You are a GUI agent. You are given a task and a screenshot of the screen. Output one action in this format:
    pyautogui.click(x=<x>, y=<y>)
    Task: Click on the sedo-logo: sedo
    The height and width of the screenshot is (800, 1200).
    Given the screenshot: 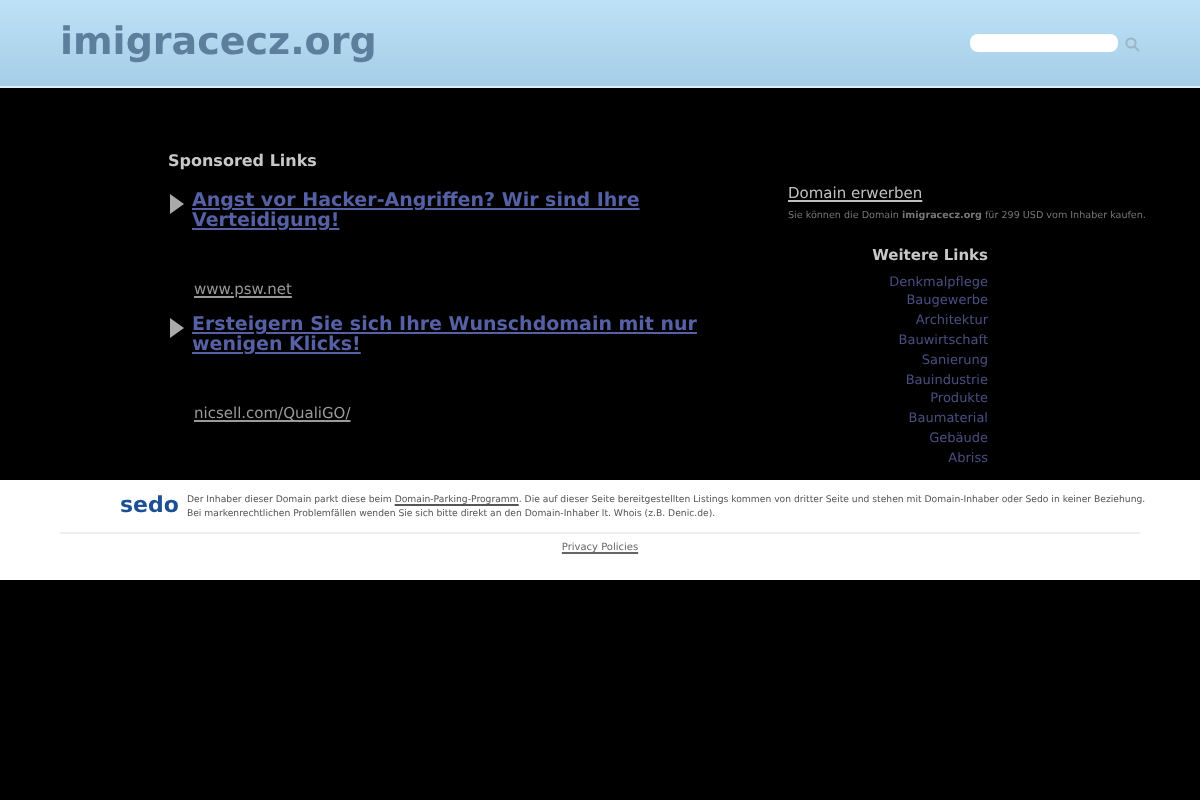 What is the action you would take?
    pyautogui.click(x=149, y=506)
    